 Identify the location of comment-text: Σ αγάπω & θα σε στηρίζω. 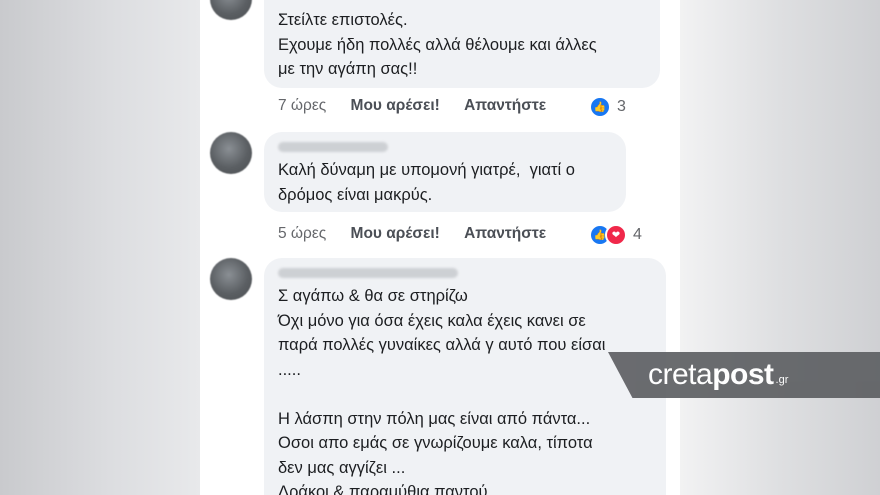
(373, 296).